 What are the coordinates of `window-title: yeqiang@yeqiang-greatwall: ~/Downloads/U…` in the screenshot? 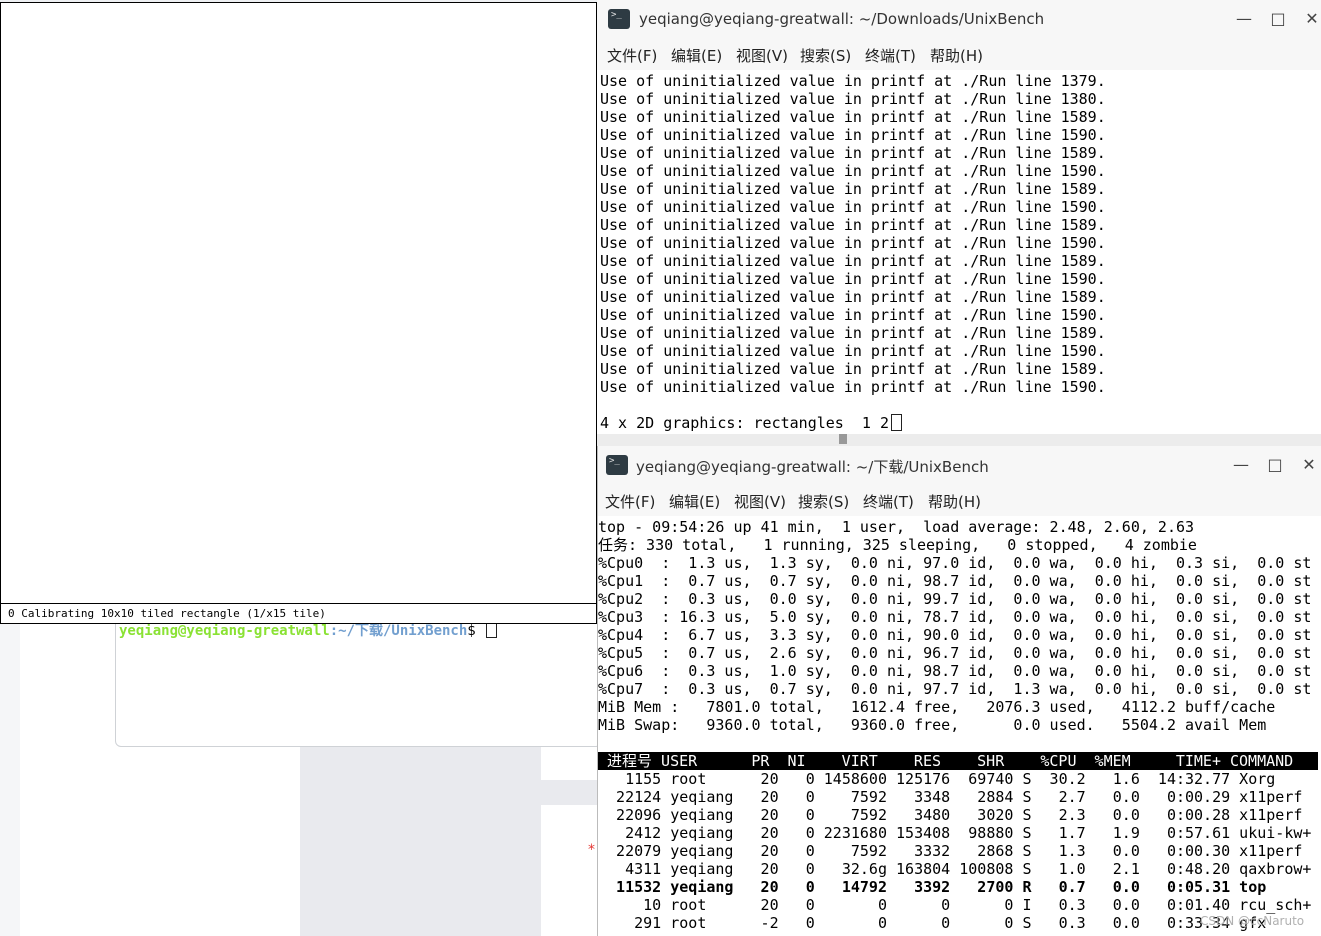 It's located at (842, 19).